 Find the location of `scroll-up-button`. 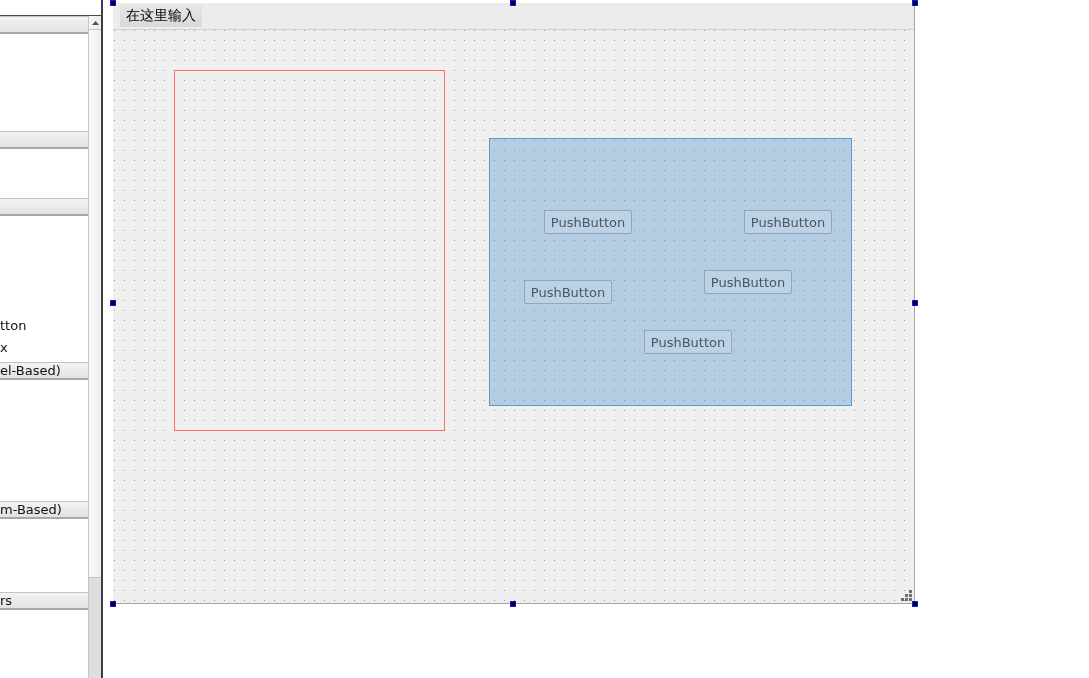

scroll-up-button is located at coordinates (95, 23).